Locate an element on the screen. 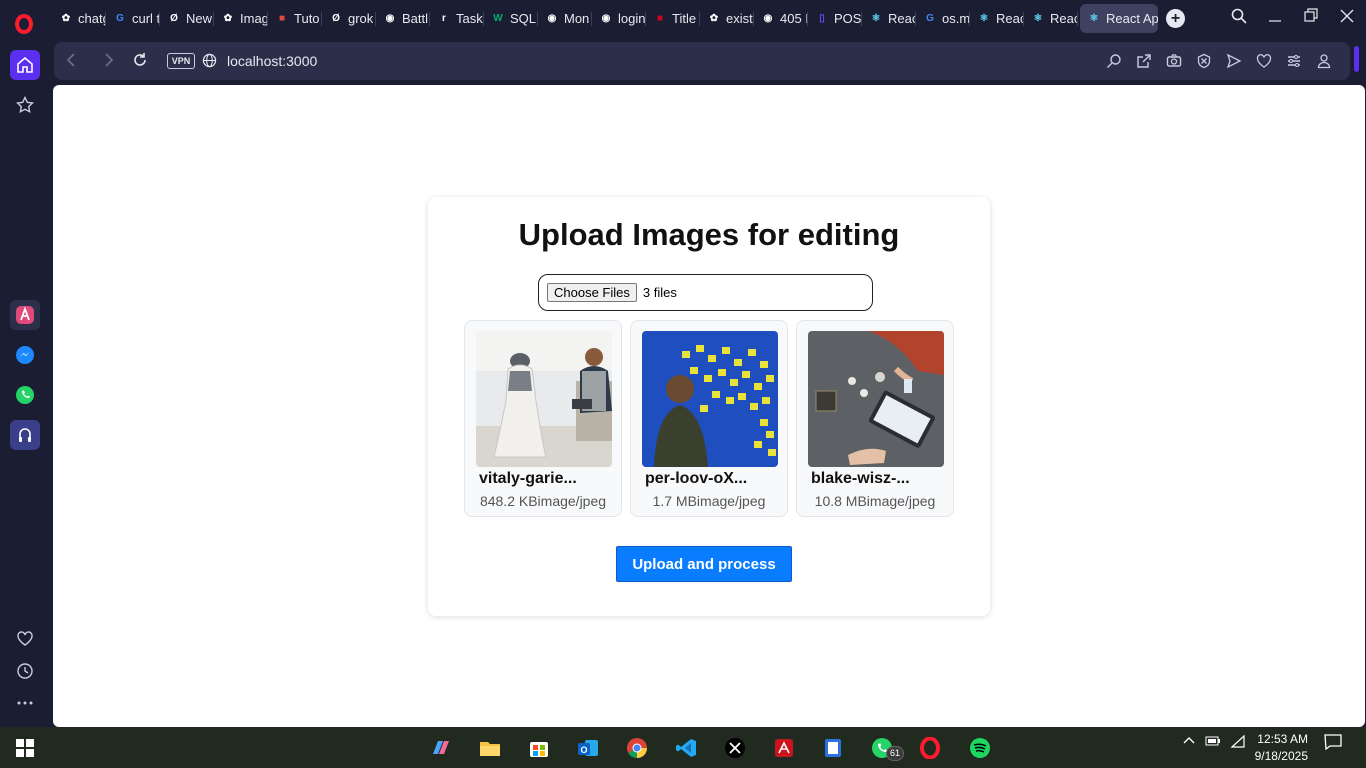 The height and width of the screenshot is (768, 1366). globe-icon is located at coordinates (209, 63).